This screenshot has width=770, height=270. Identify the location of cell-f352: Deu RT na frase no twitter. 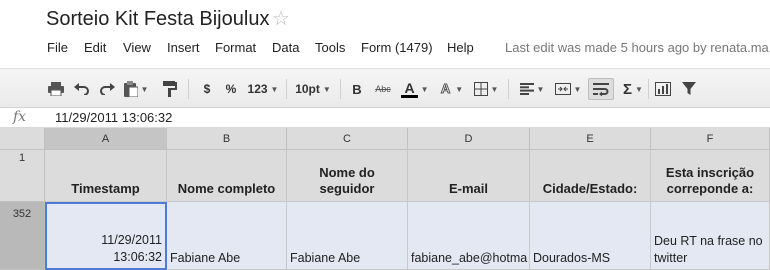
(710, 236).